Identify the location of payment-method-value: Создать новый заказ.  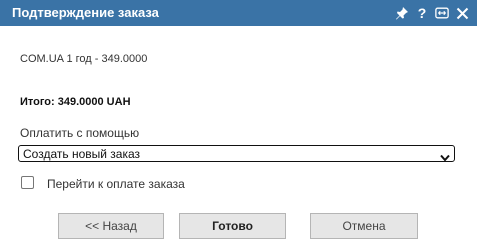
(82, 154).